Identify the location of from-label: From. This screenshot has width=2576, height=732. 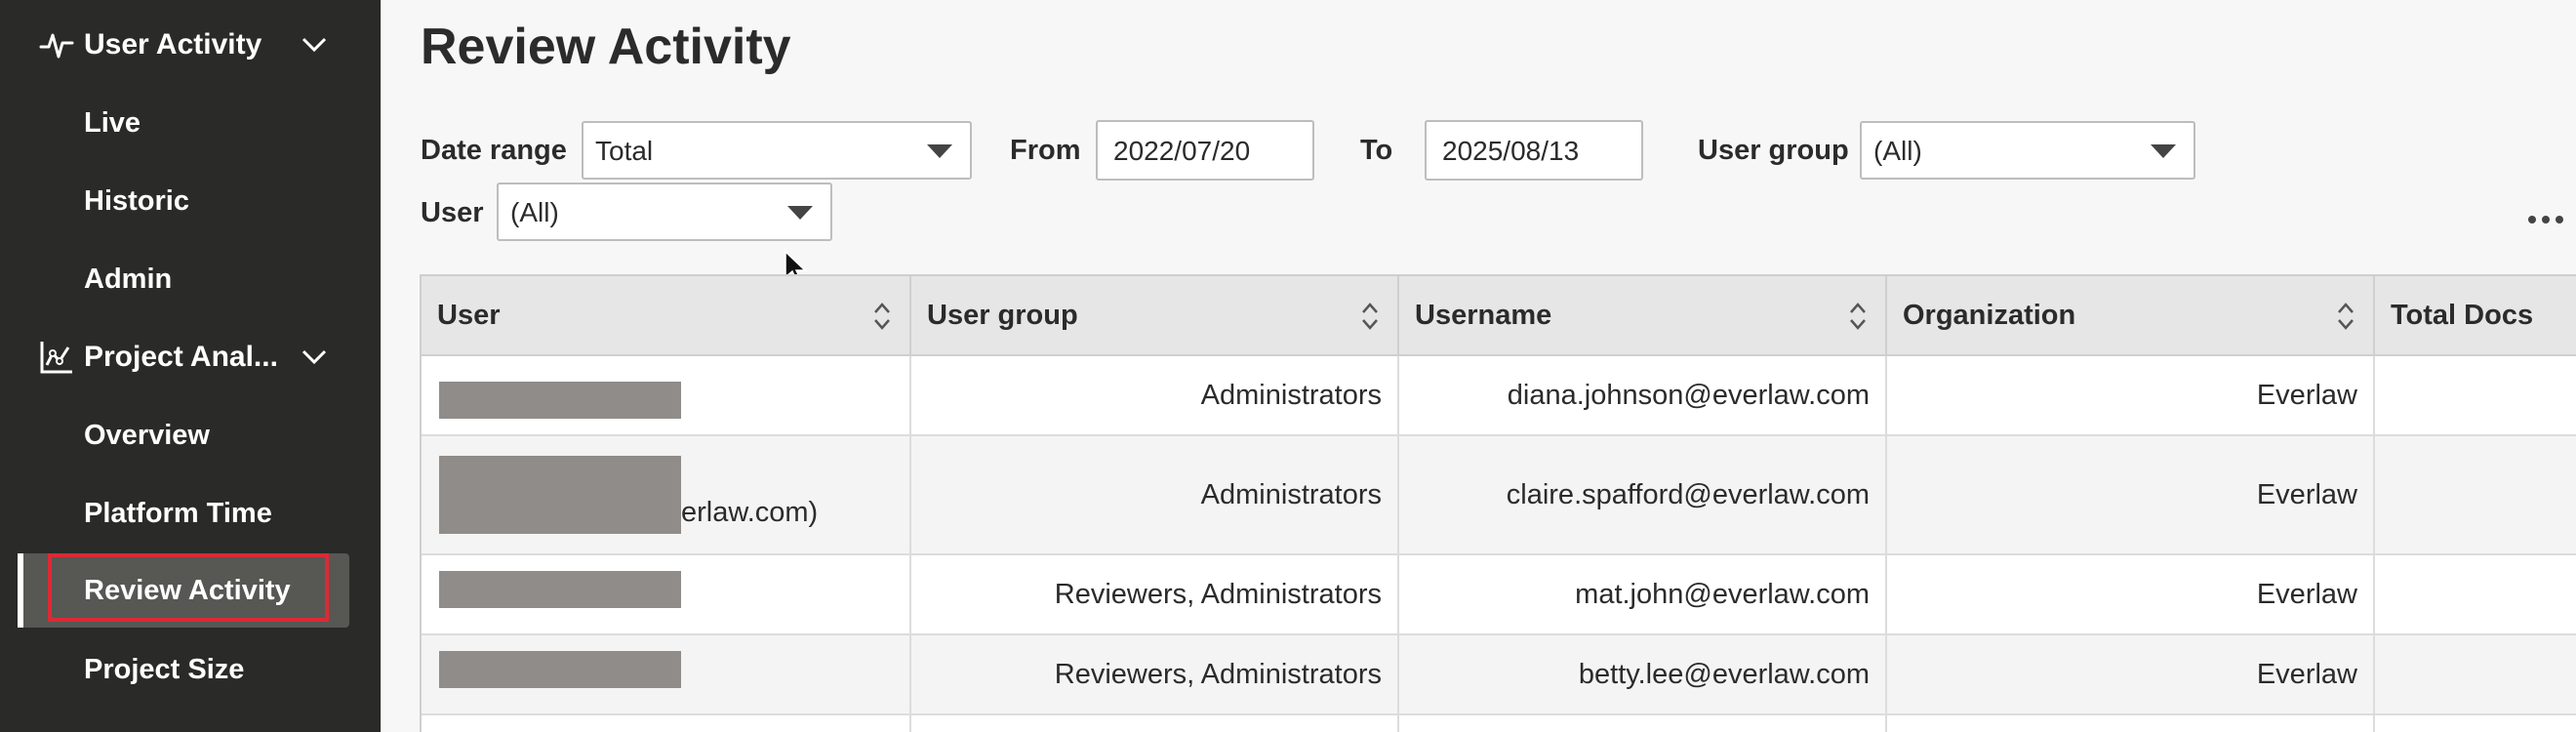
(1045, 150).